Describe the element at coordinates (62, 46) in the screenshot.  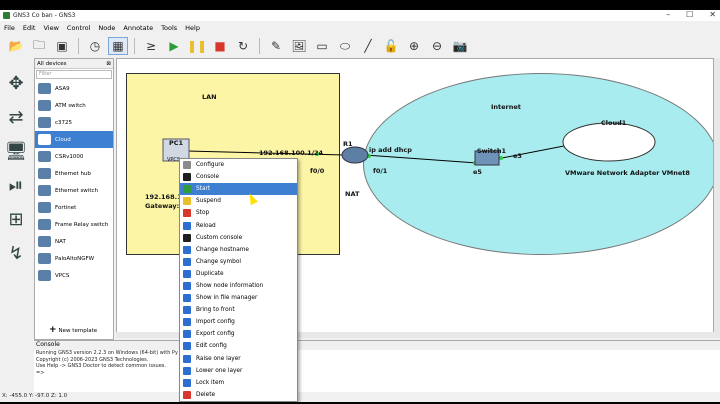
I see `snapshot-icon: ▣` at that location.